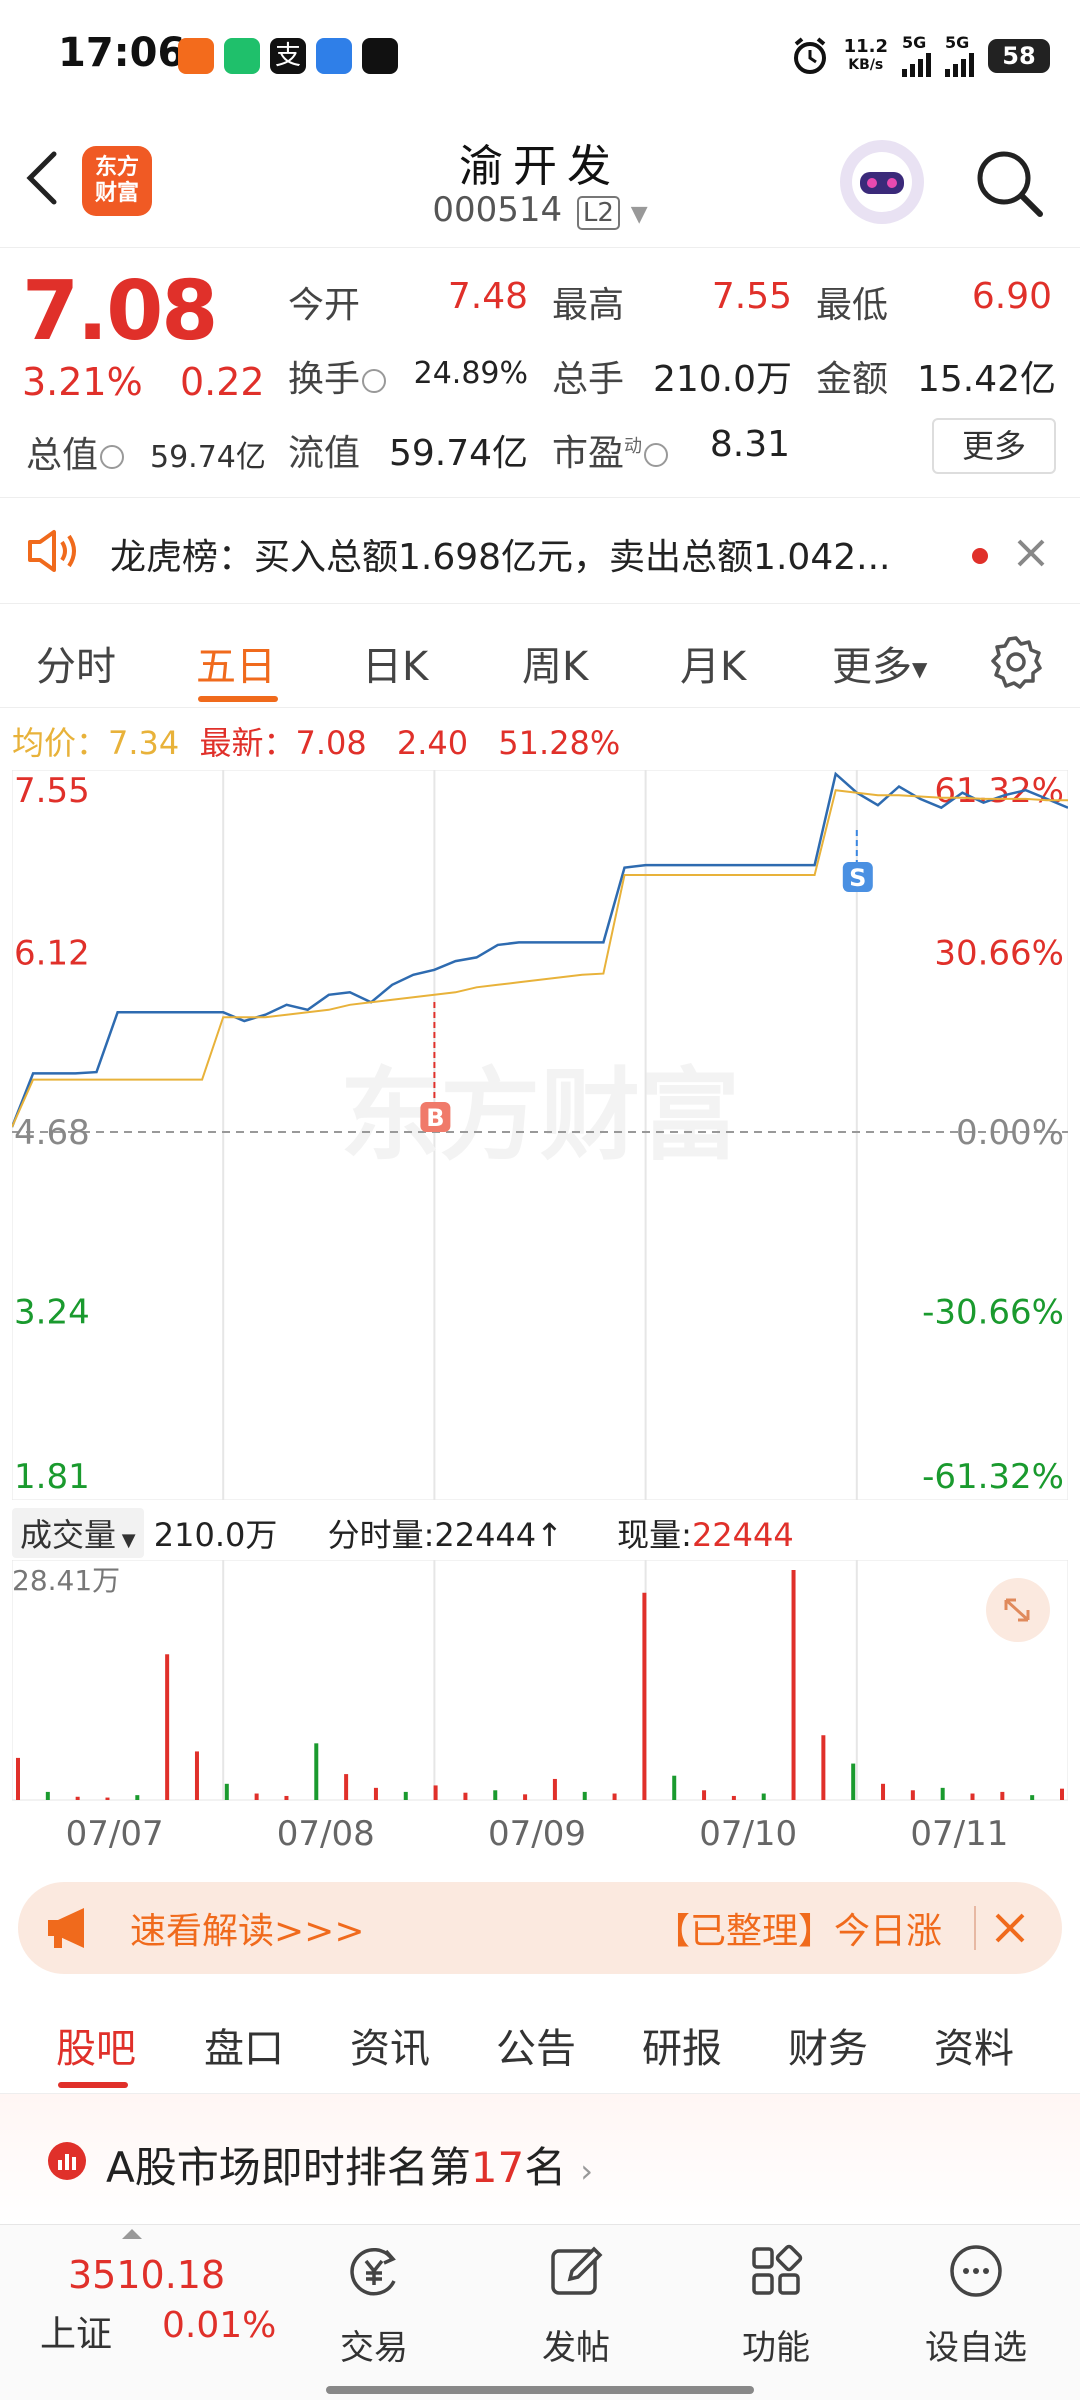  I want to click on market-rank-card: A股市场即时排名第17名 ›, so click(540, 2159).